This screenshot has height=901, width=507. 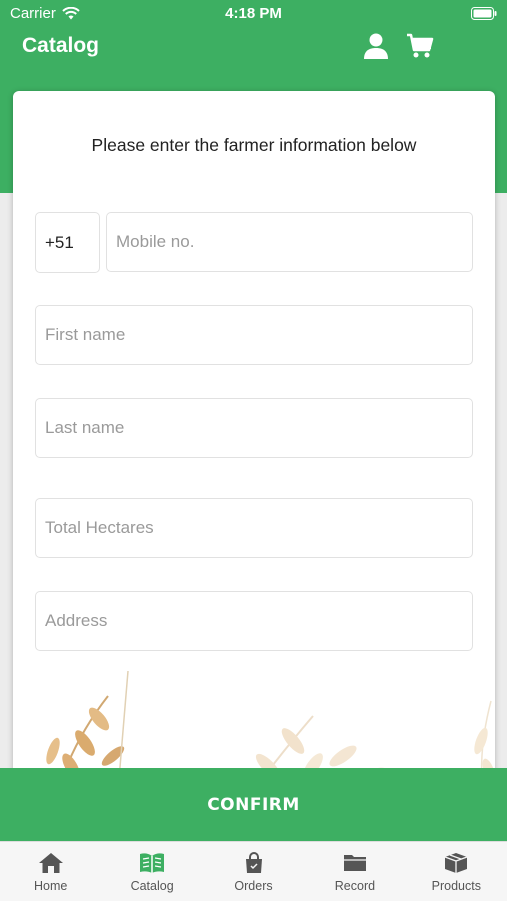 I want to click on status-bar: Carrier 4:18 PM, so click(x=253, y=14).